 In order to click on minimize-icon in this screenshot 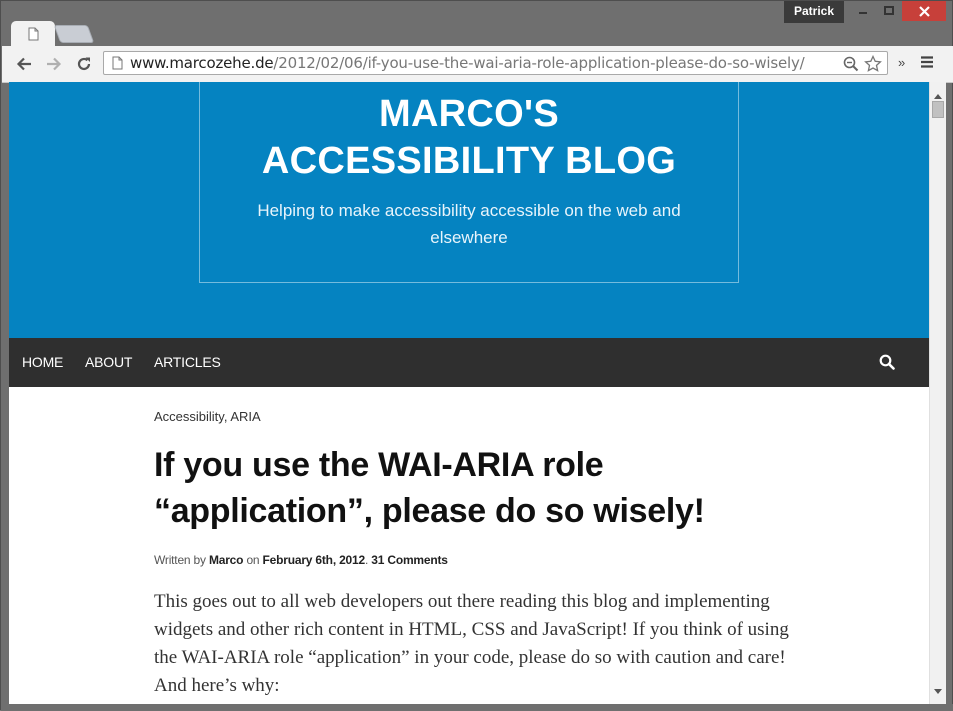, I will do `click(863, 13)`.